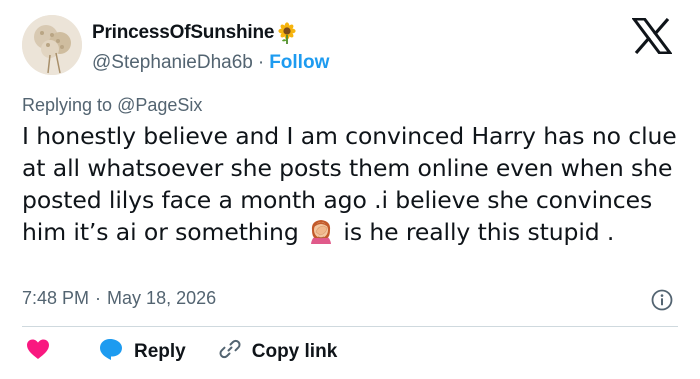 This screenshot has width=700, height=379. What do you see at coordinates (161, 298) in the screenshot?
I see `tweet-date: May 18, 2026` at bounding box center [161, 298].